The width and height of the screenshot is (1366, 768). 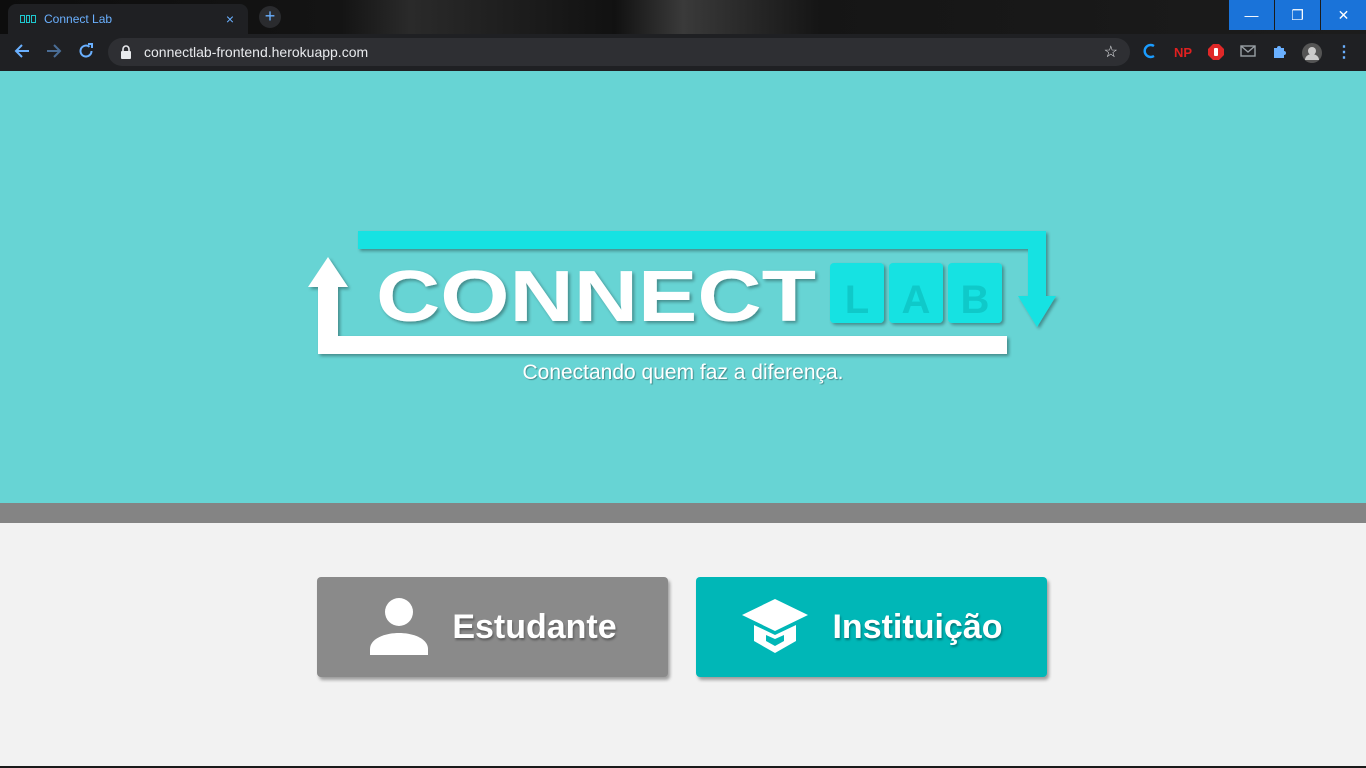 I want to click on browser-titlebar: Connect Lab × + — ❐ ✕, so click(x=683, y=17).